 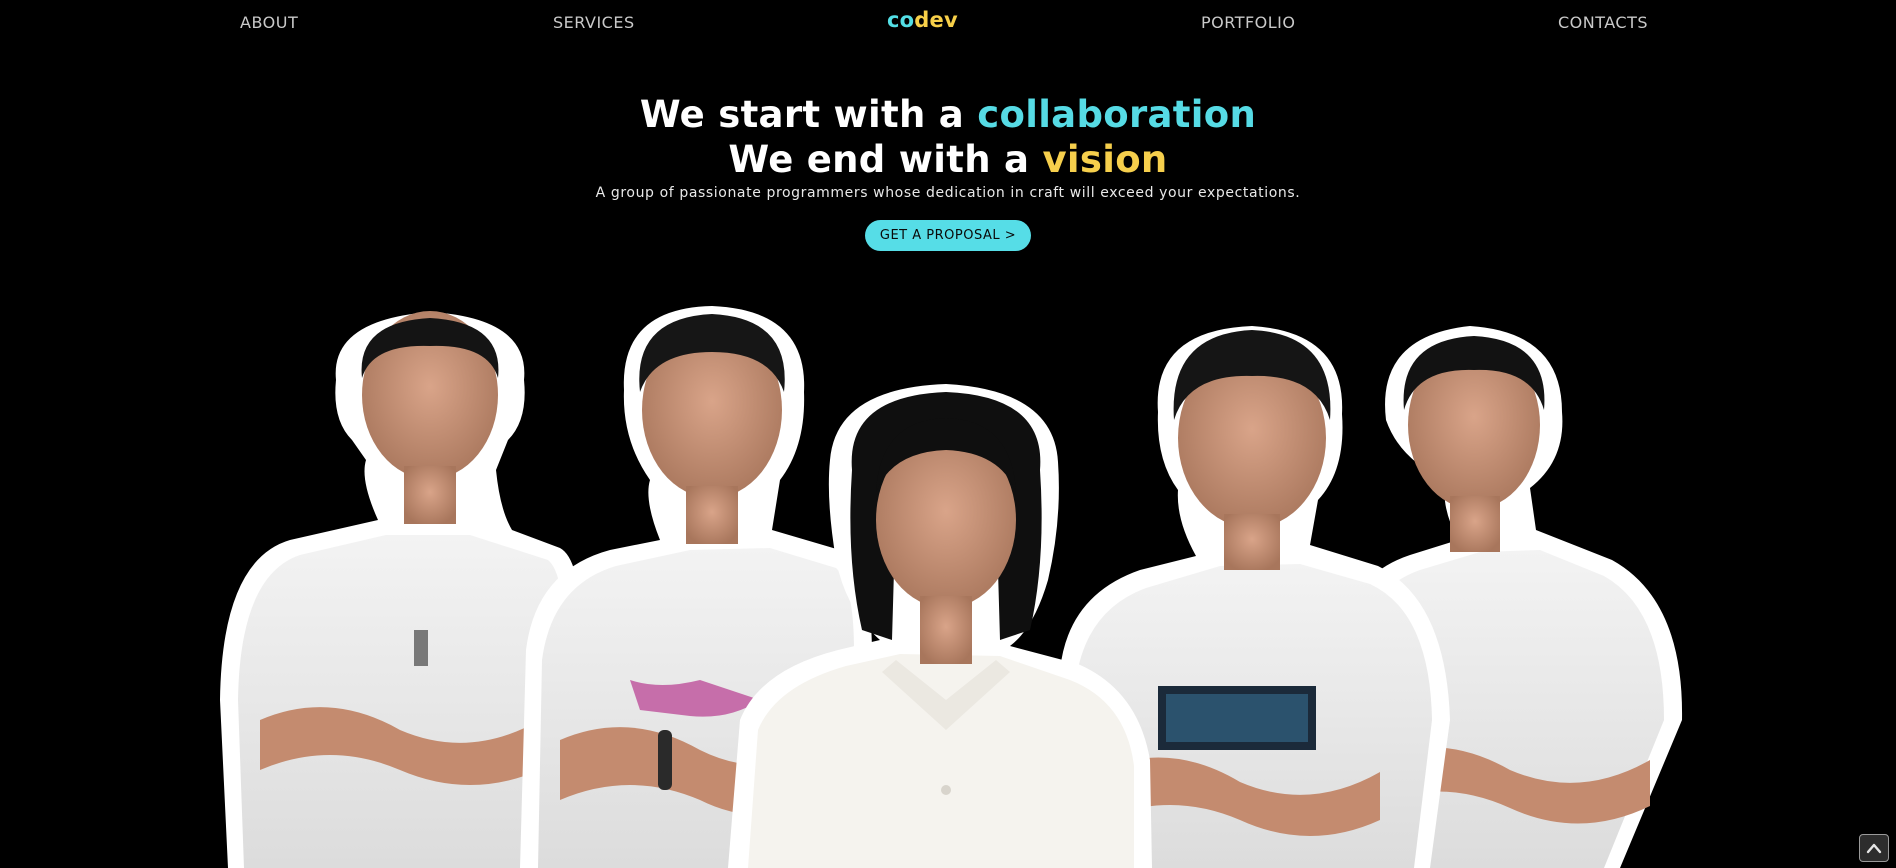 What do you see at coordinates (936, 20) in the screenshot?
I see `logo-text-dev: dev` at bounding box center [936, 20].